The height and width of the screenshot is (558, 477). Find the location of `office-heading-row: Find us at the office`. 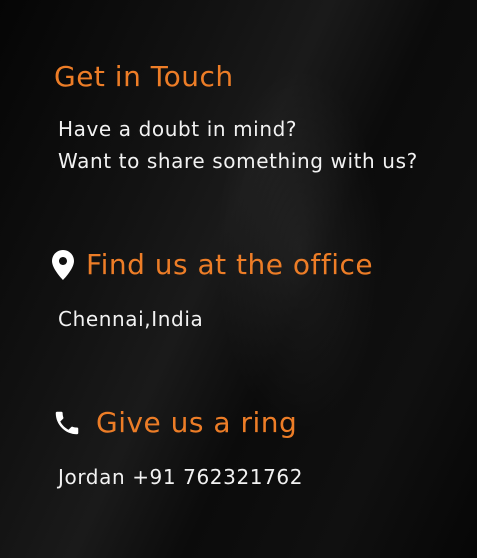

office-heading-row: Find us at the office is located at coordinates (212, 264).